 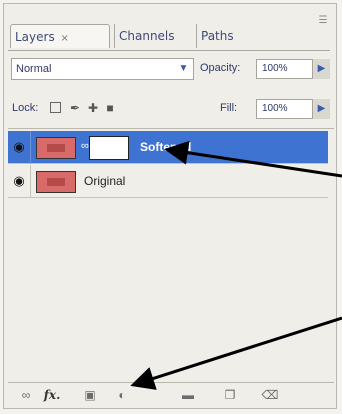 What do you see at coordinates (35, 37) in the screenshot?
I see `tab-layers-label: Layers` at bounding box center [35, 37].